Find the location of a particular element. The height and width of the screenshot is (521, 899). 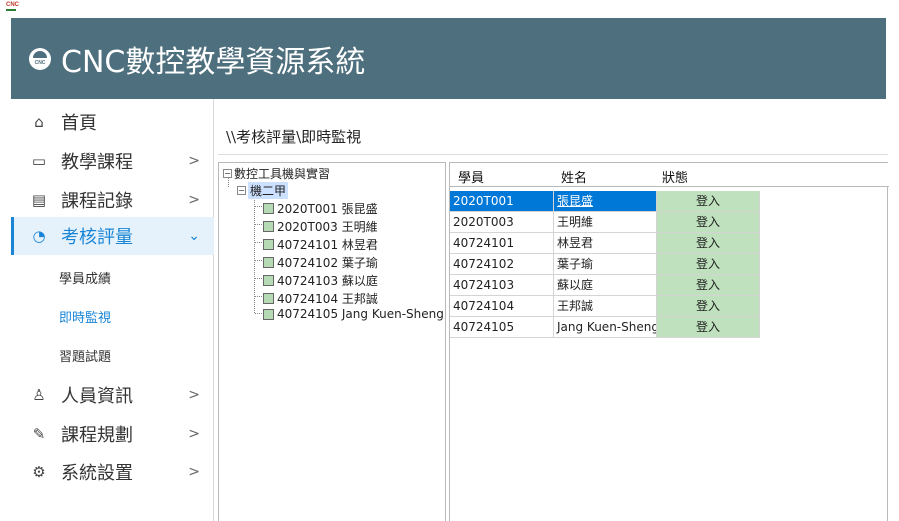

column-header-name: 姓名 is located at coordinates (574, 176).